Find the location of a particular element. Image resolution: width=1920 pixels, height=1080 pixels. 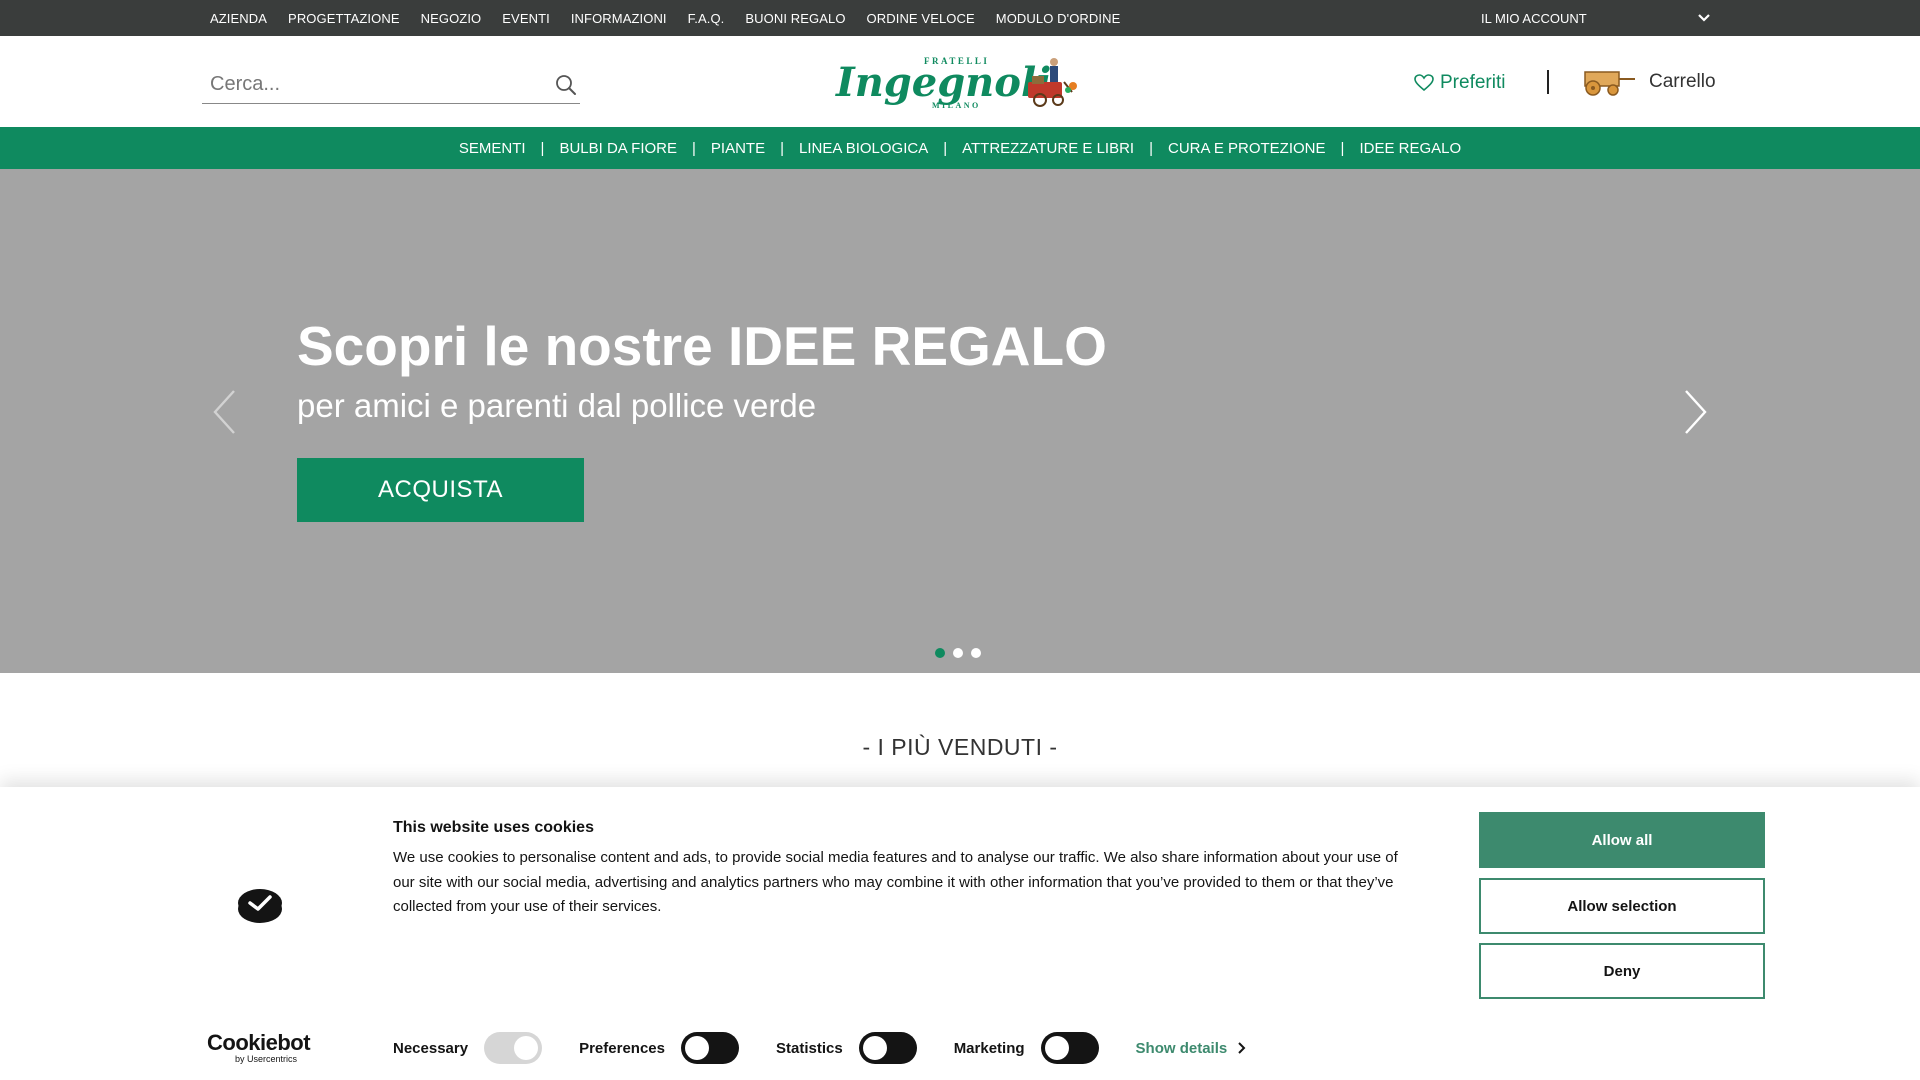

bestsellers-title: - I PIÙ VENDUTI - is located at coordinates (960, 747).